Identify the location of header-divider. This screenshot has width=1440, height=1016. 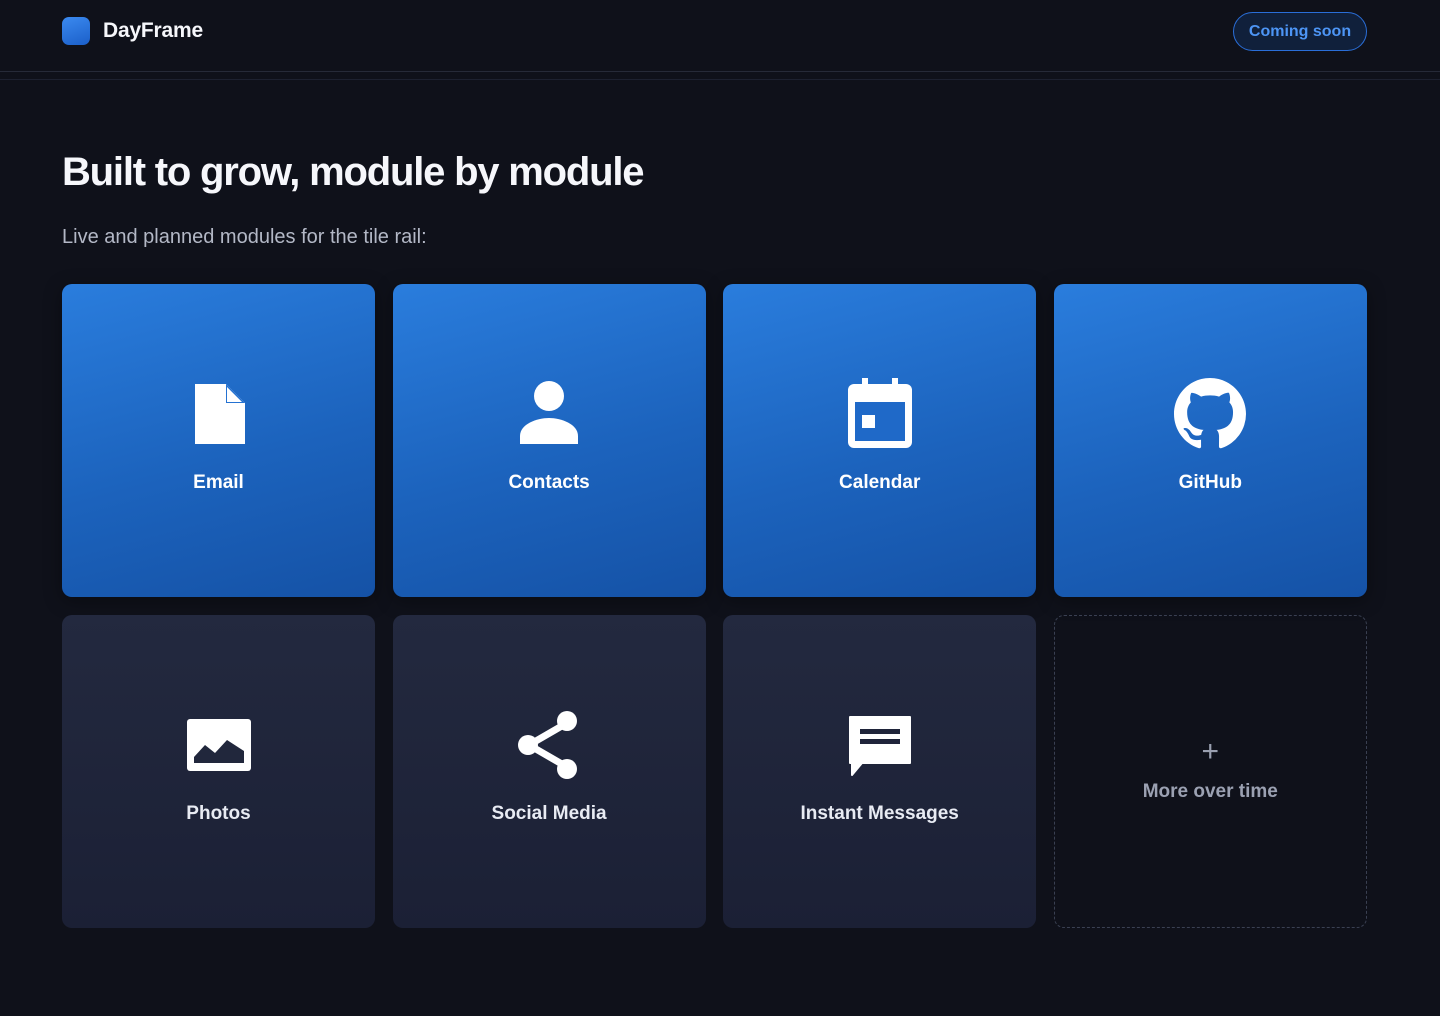
(720, 79).